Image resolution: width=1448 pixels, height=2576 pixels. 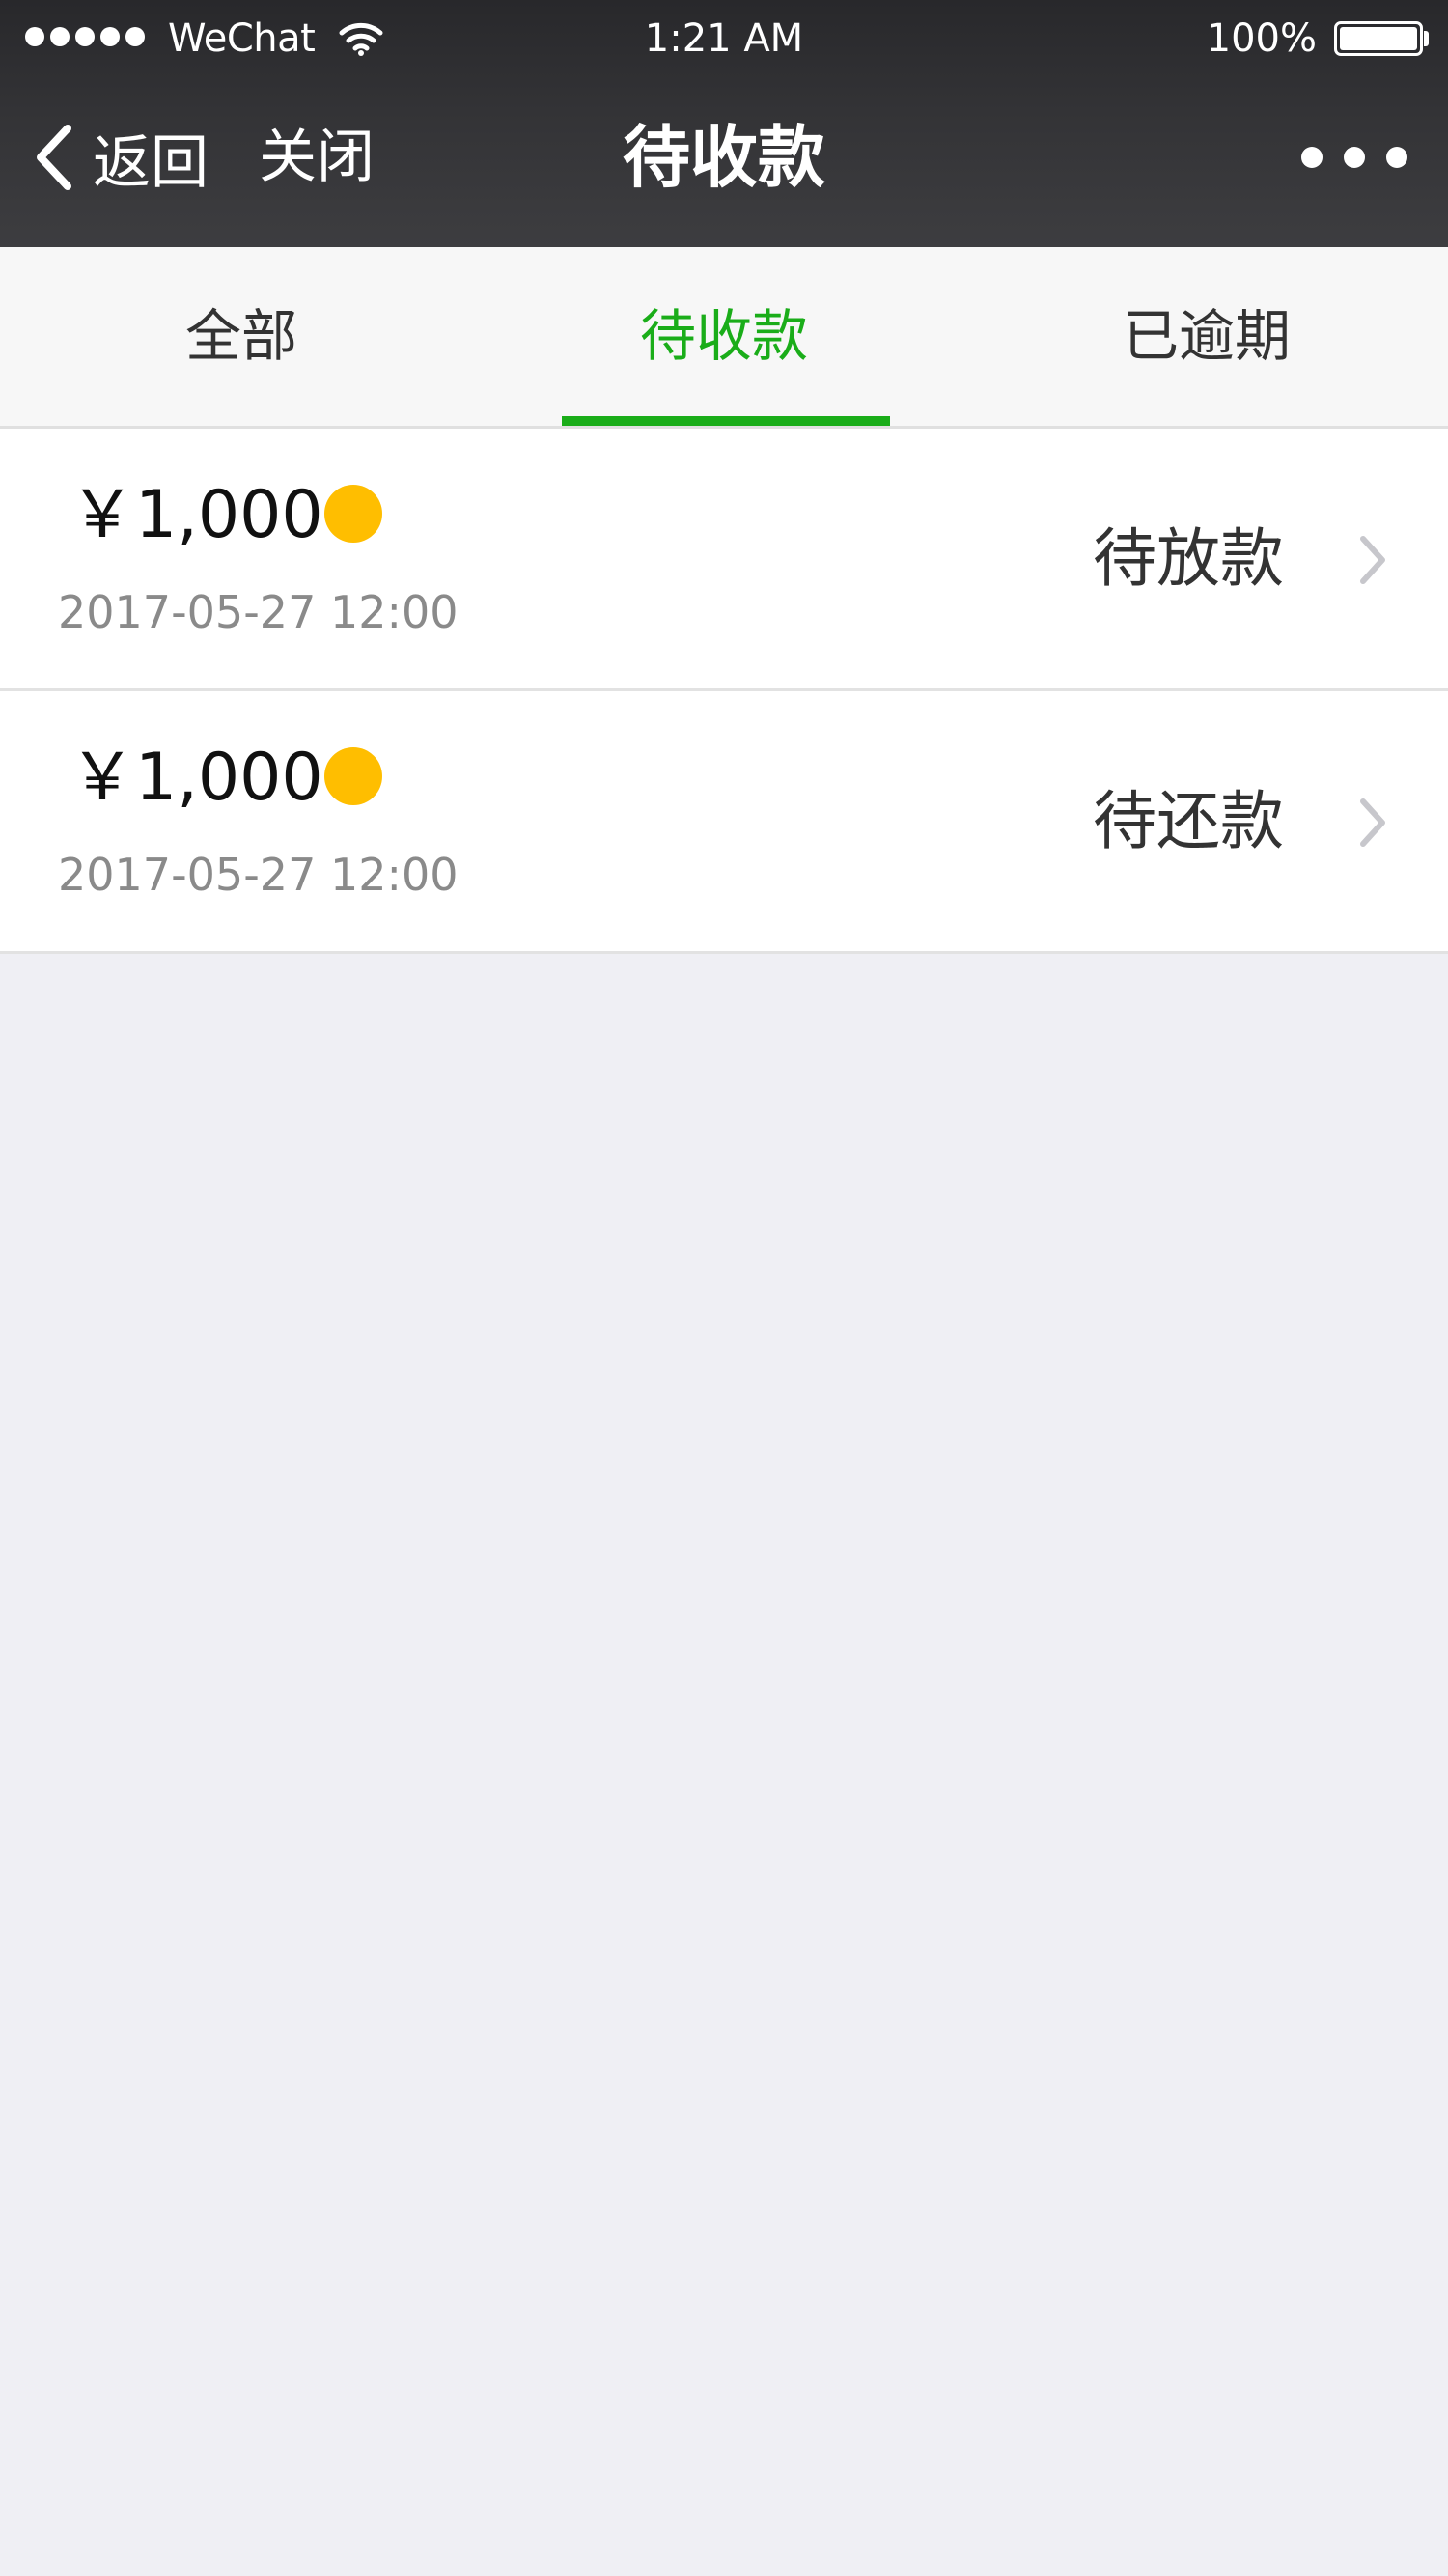 I want to click on list-item: ￥1,000 2017-05-27 12:00 待放款, so click(x=724, y=560).